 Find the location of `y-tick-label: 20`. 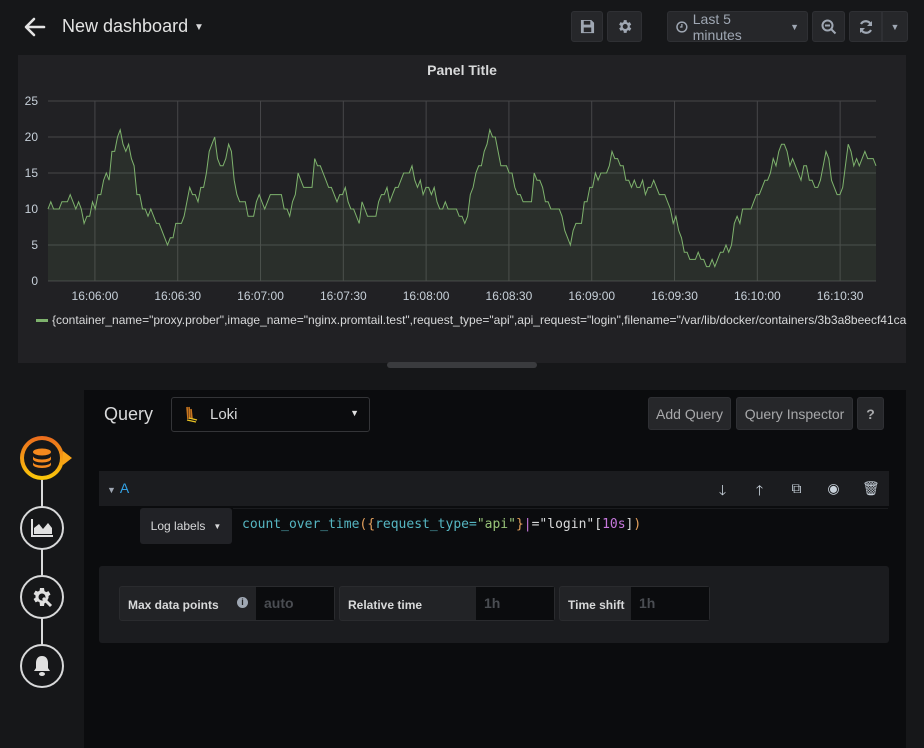

y-tick-label: 20 is located at coordinates (32, 137).